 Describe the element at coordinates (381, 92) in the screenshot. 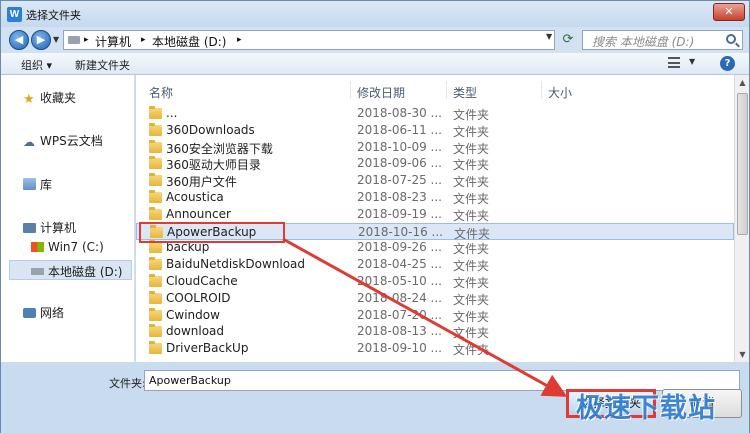

I see `column-header-date: 修改日期` at that location.